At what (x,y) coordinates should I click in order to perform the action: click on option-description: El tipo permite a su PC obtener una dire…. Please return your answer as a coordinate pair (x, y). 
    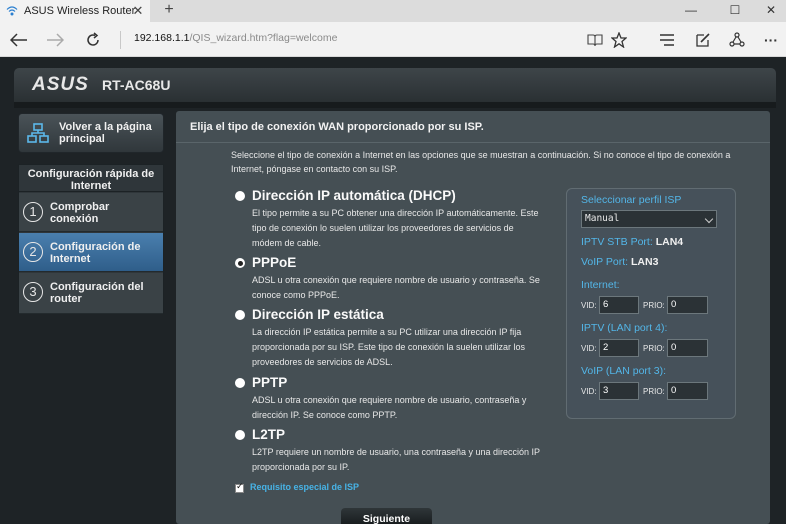
    Looking at the image, I should click on (395, 228).